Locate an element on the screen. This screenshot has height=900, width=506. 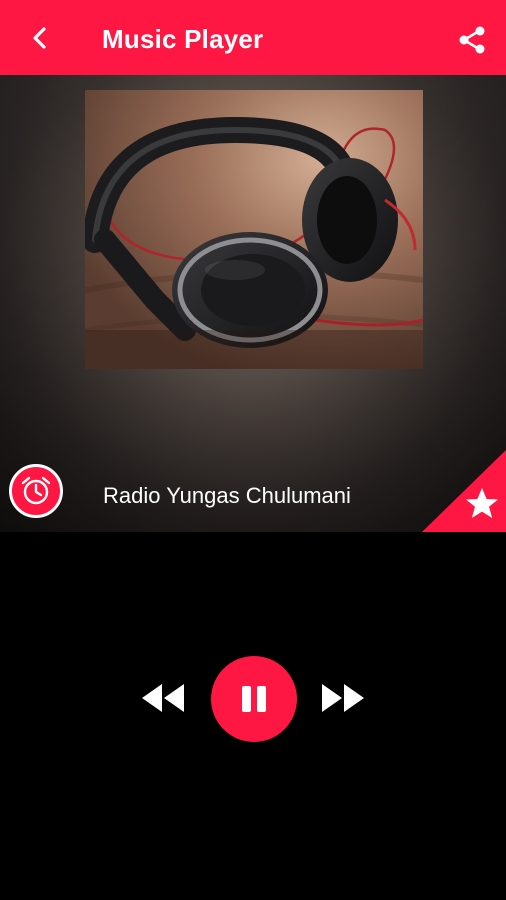
fast-forward-icon is located at coordinates (343, 698).